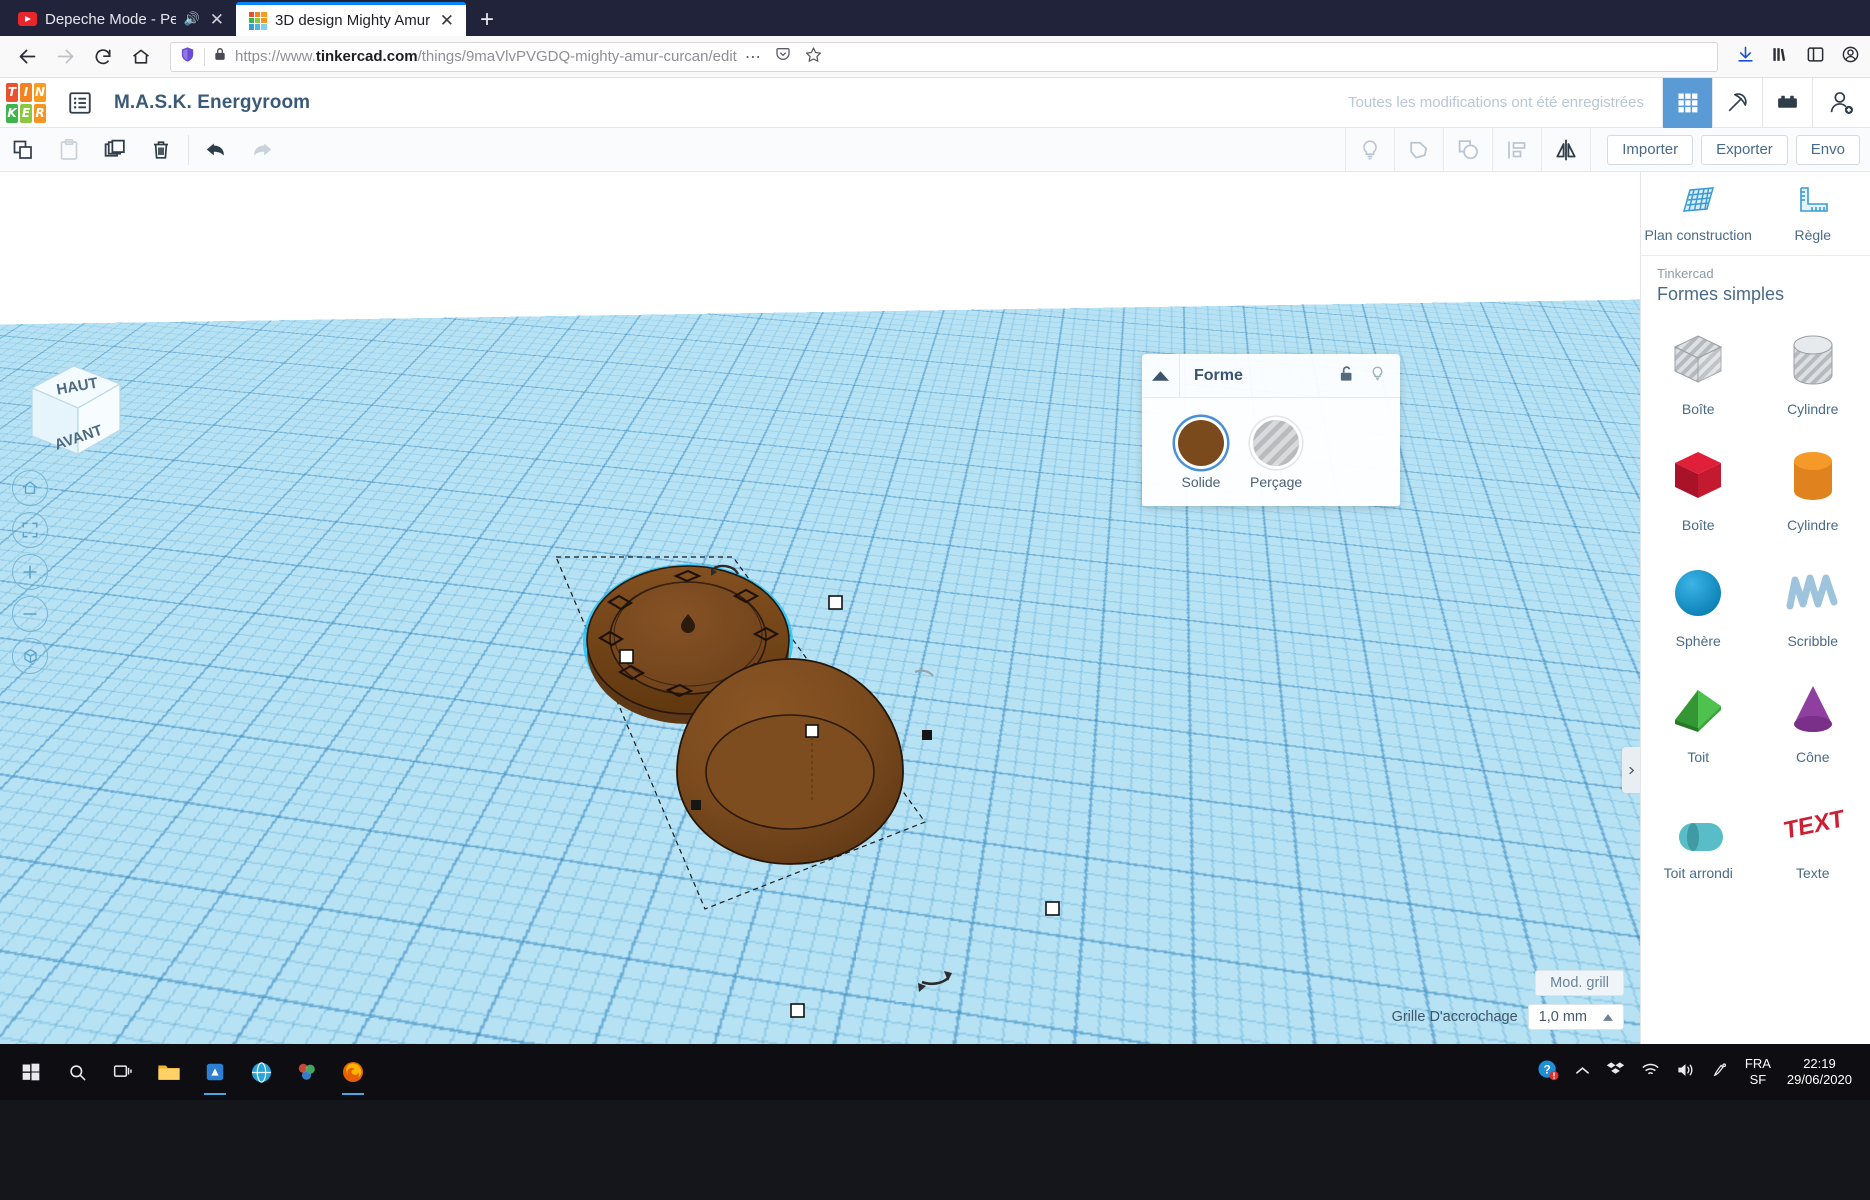  What do you see at coordinates (1565, 149) in the screenshot?
I see `mirror-button` at bounding box center [1565, 149].